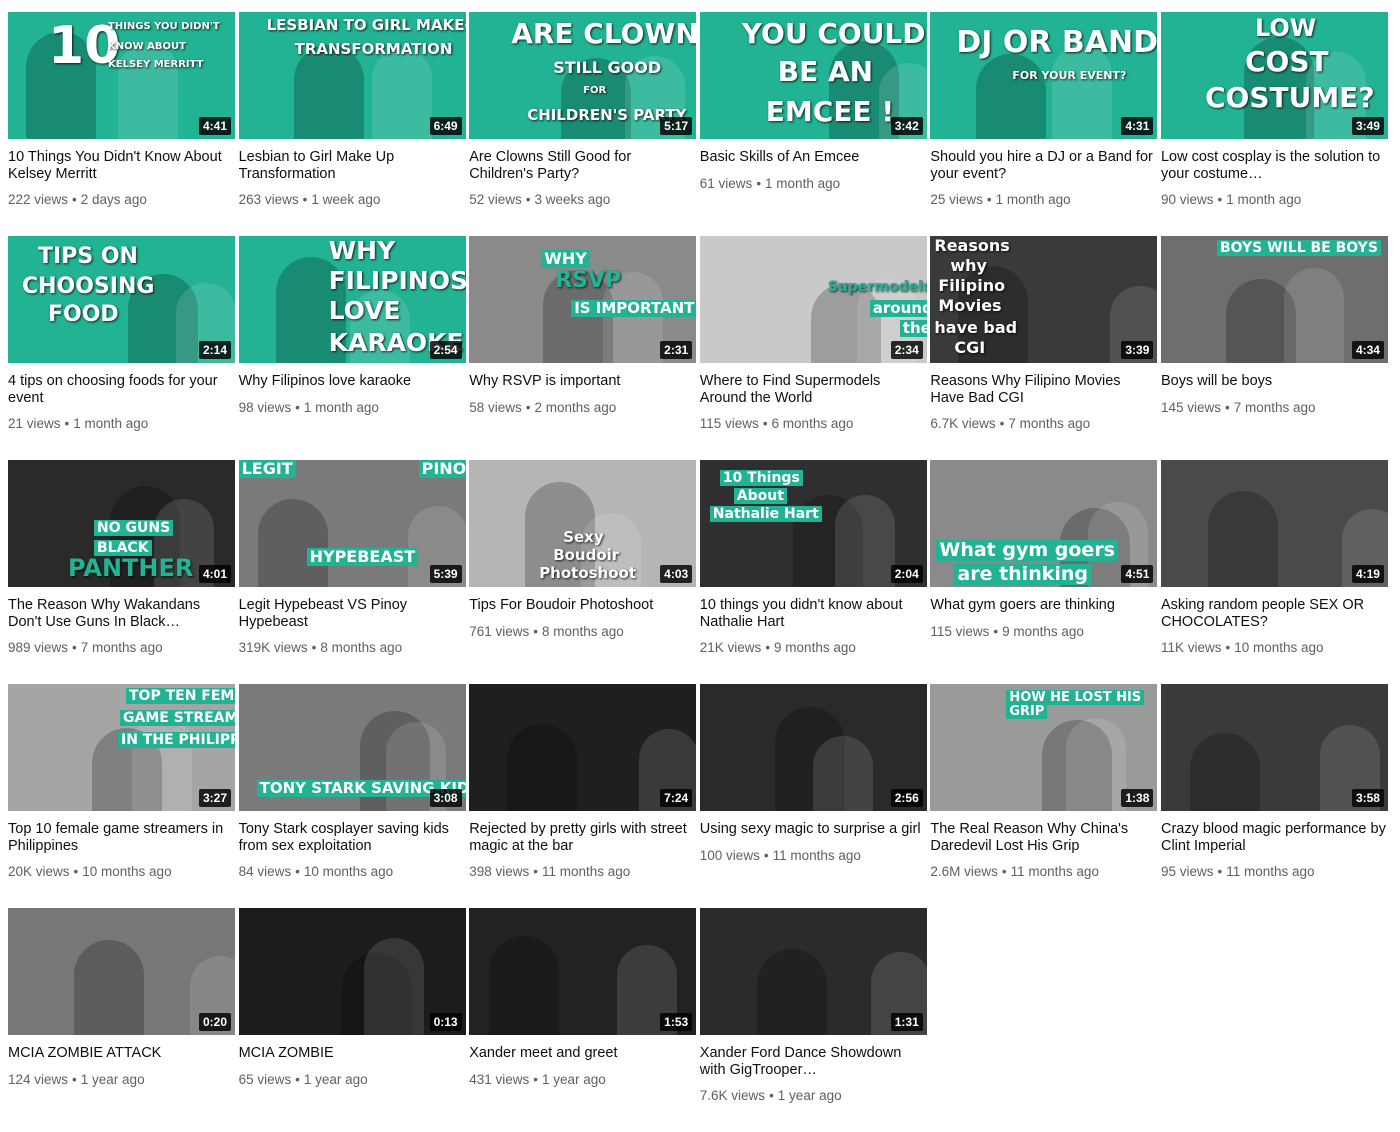  What do you see at coordinates (1137, 574) in the screenshot?
I see `video-duration: 4:51` at bounding box center [1137, 574].